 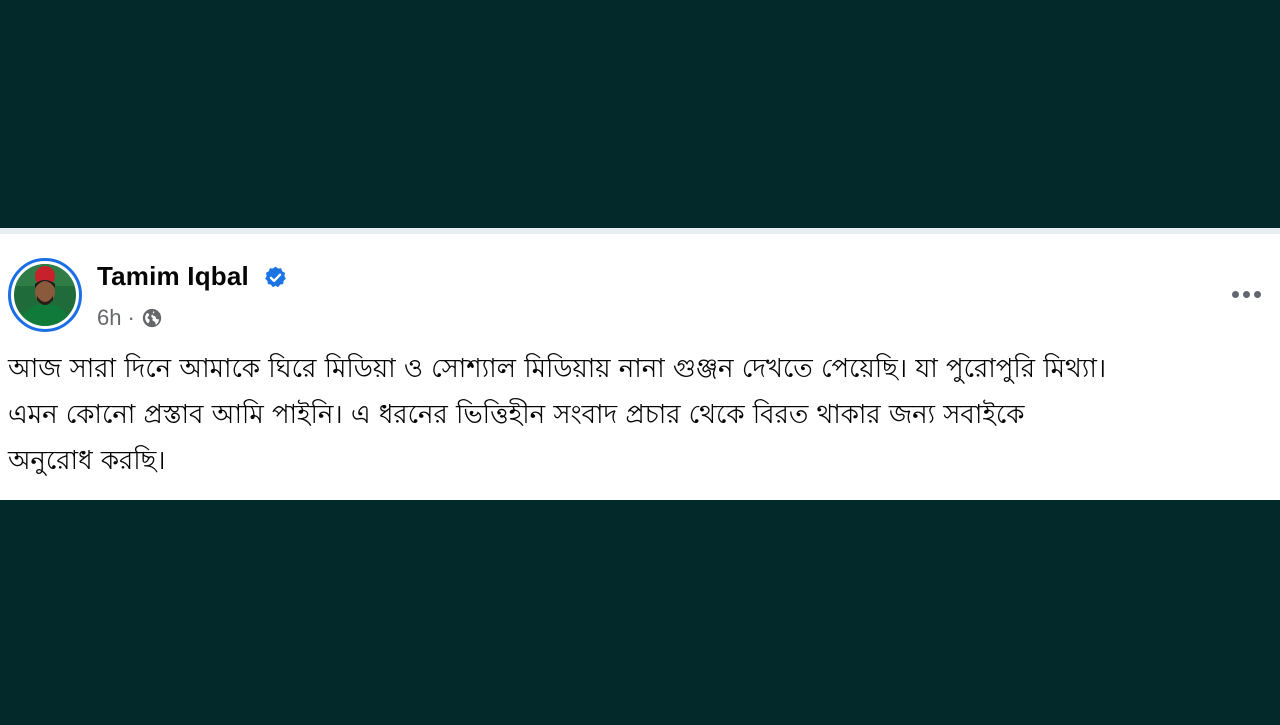 I want to click on post-meta: 6h ·, so click(x=130, y=318).